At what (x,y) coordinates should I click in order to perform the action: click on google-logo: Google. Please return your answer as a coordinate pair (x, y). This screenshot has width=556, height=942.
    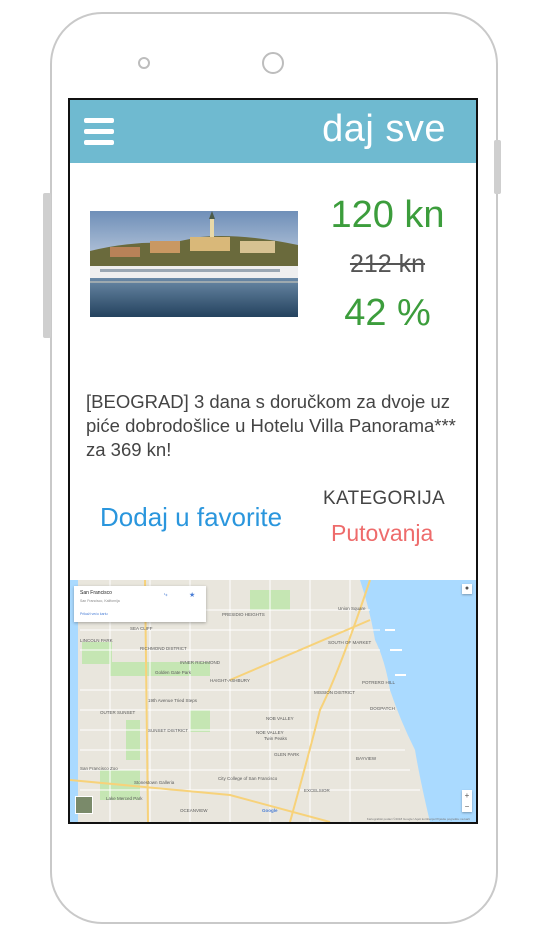
    Looking at the image, I should click on (270, 810).